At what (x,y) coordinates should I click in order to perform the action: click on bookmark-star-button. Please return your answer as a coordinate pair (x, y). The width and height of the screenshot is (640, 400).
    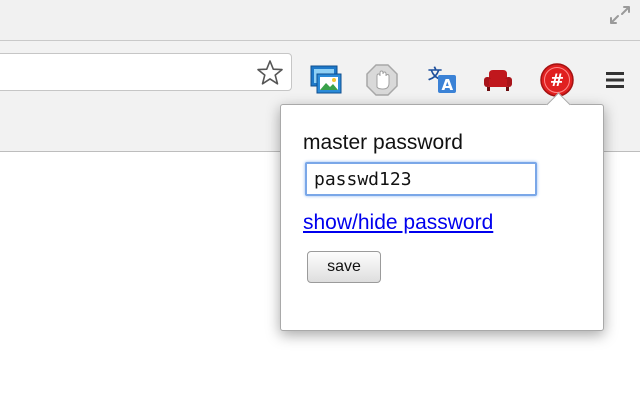
    Looking at the image, I should click on (270, 73).